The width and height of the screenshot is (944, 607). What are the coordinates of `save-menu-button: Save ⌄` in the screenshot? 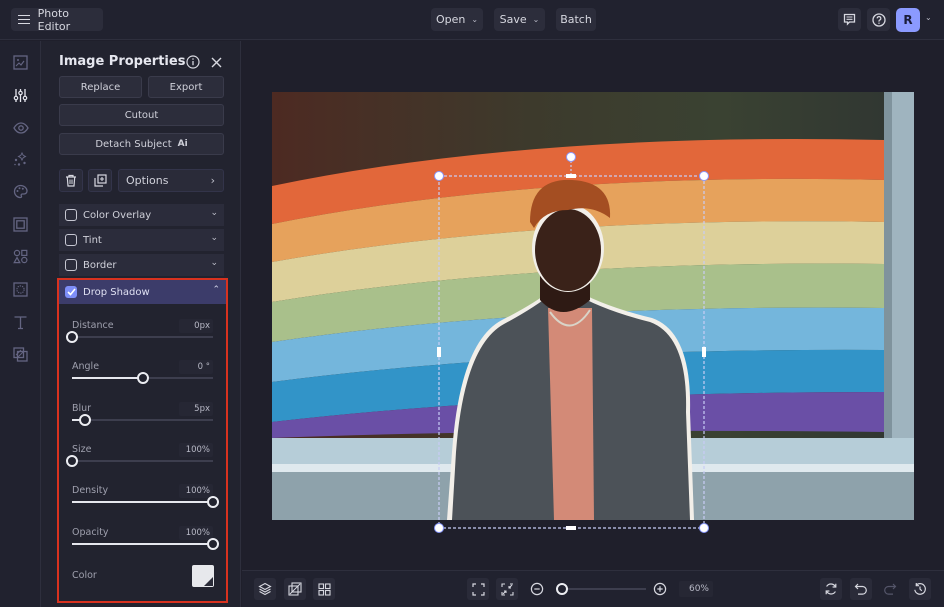 It's located at (519, 19).